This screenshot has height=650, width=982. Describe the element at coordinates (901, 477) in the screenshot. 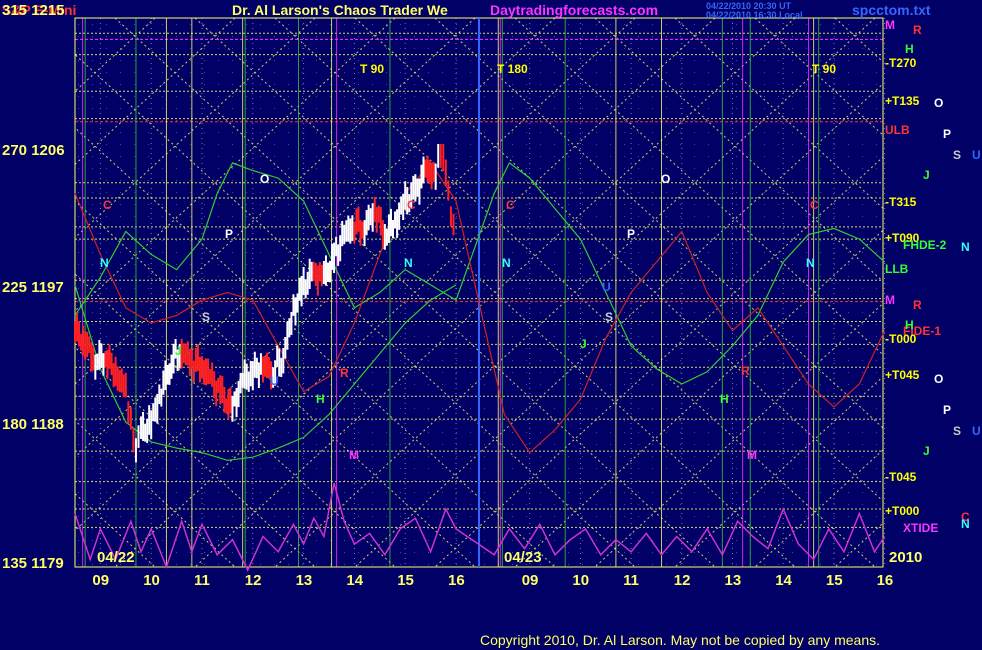

I see `flux-label: -T045` at that location.